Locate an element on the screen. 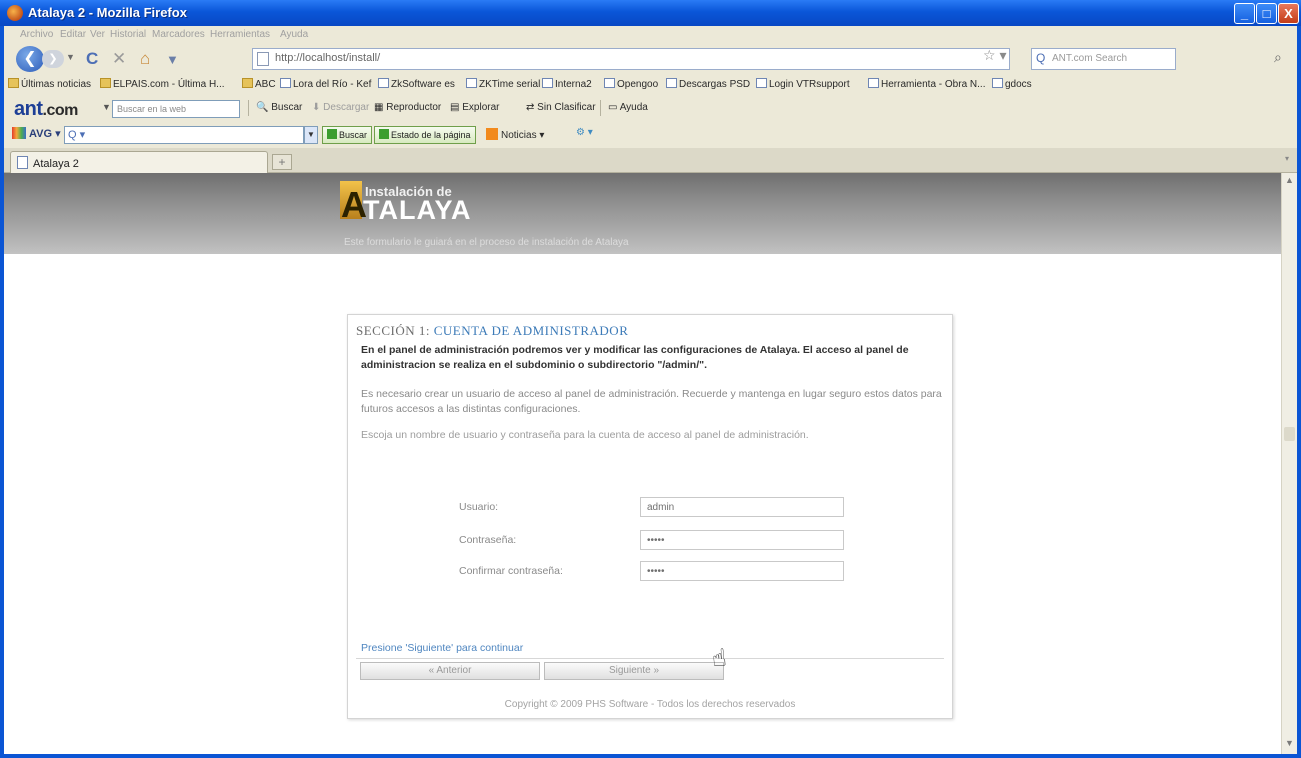  avg-extra-icon: ⚙ ▾ is located at coordinates (584, 132).